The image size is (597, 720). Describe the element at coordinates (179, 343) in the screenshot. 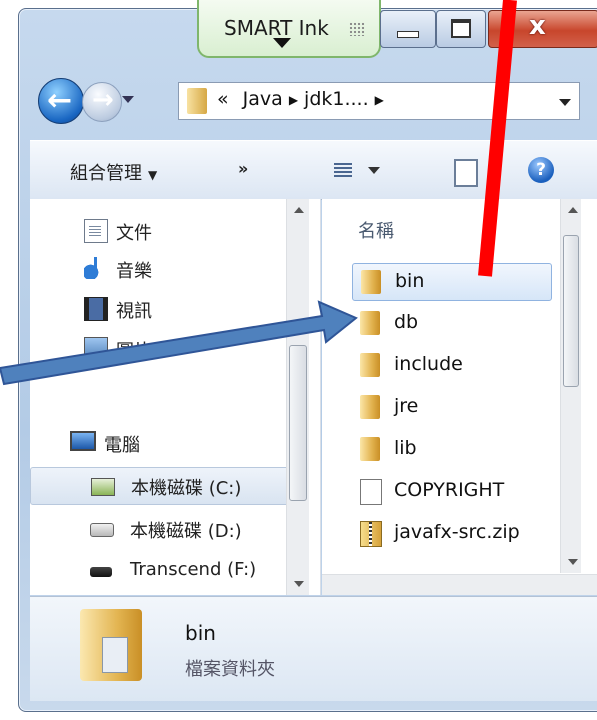

I see `blue-arrow` at that location.